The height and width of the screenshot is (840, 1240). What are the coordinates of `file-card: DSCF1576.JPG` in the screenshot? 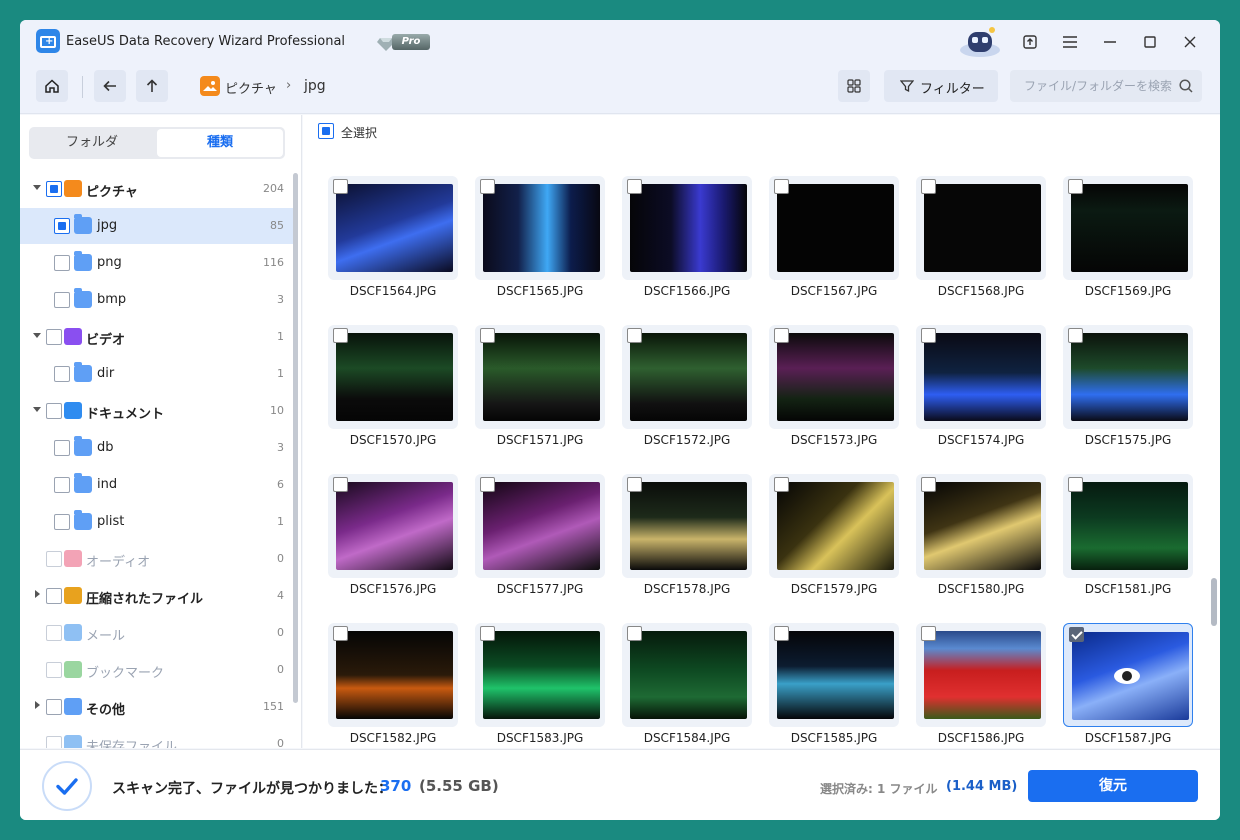 It's located at (393, 536).